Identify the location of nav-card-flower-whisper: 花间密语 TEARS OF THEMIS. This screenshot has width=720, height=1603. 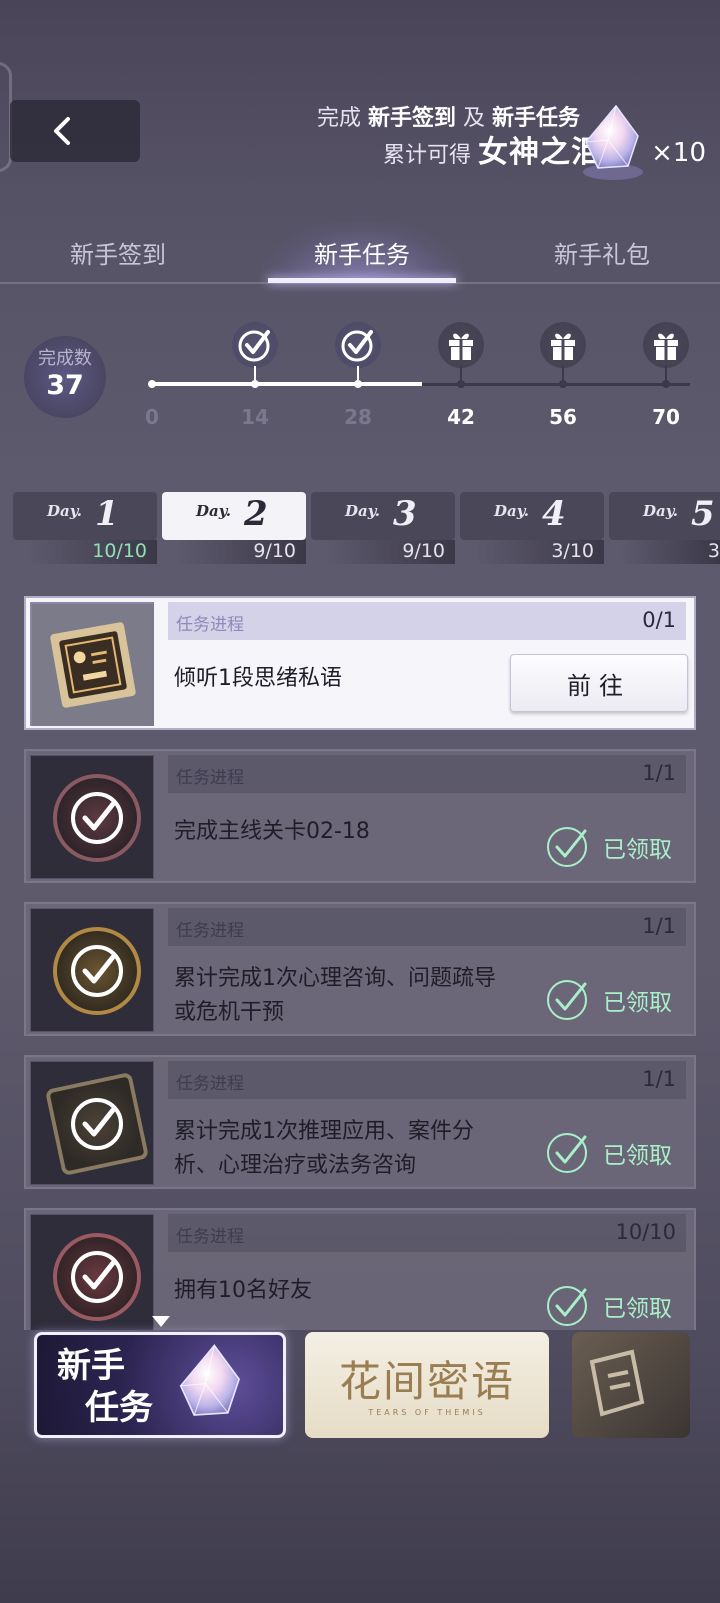
(427, 1385).